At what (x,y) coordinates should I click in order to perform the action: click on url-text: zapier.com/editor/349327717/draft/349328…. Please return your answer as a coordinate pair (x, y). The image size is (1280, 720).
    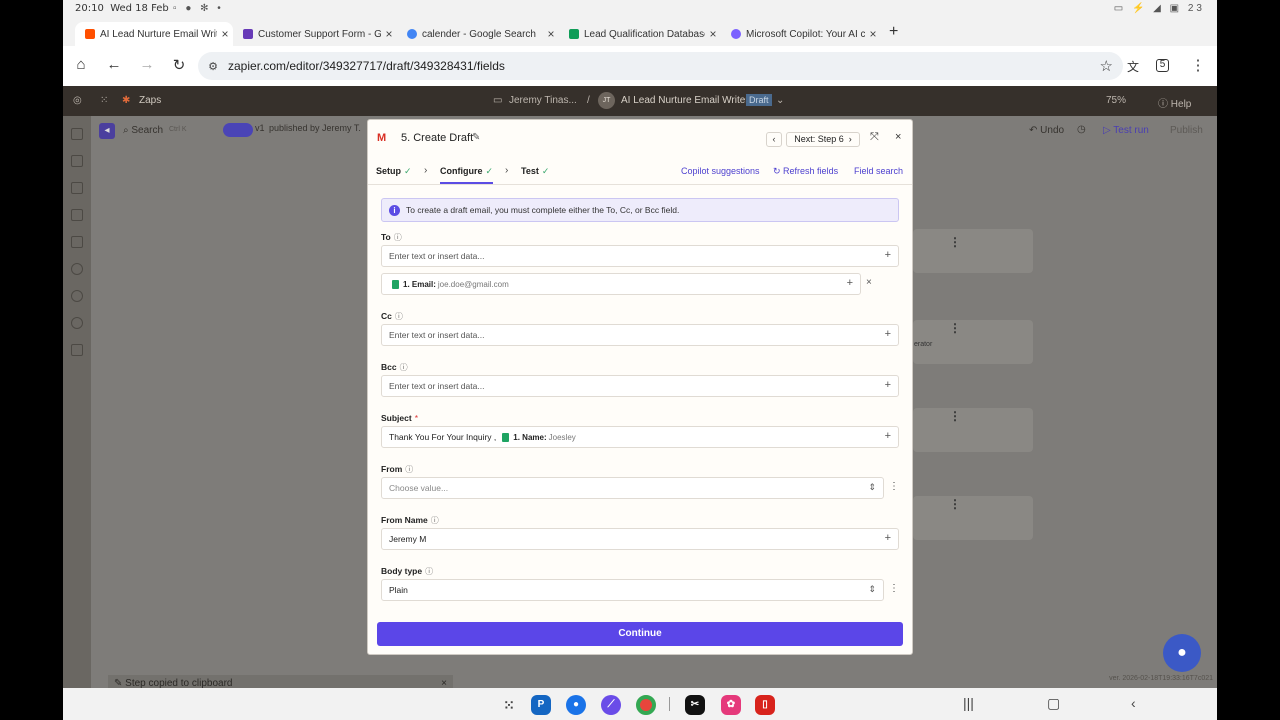
    Looking at the image, I should click on (366, 66).